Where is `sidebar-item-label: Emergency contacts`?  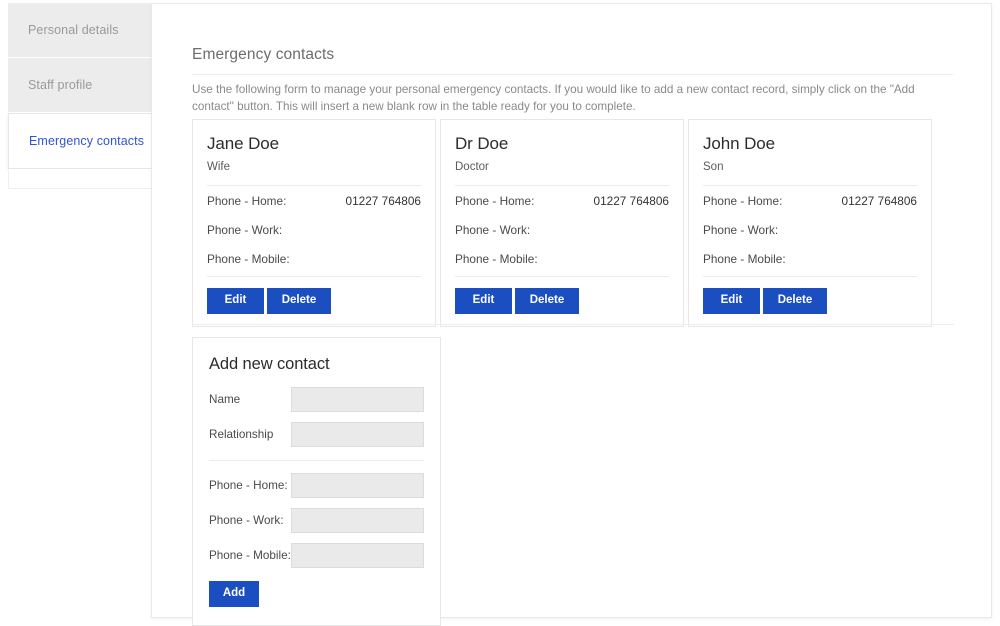
sidebar-item-label: Emergency contacts is located at coordinates (87, 141).